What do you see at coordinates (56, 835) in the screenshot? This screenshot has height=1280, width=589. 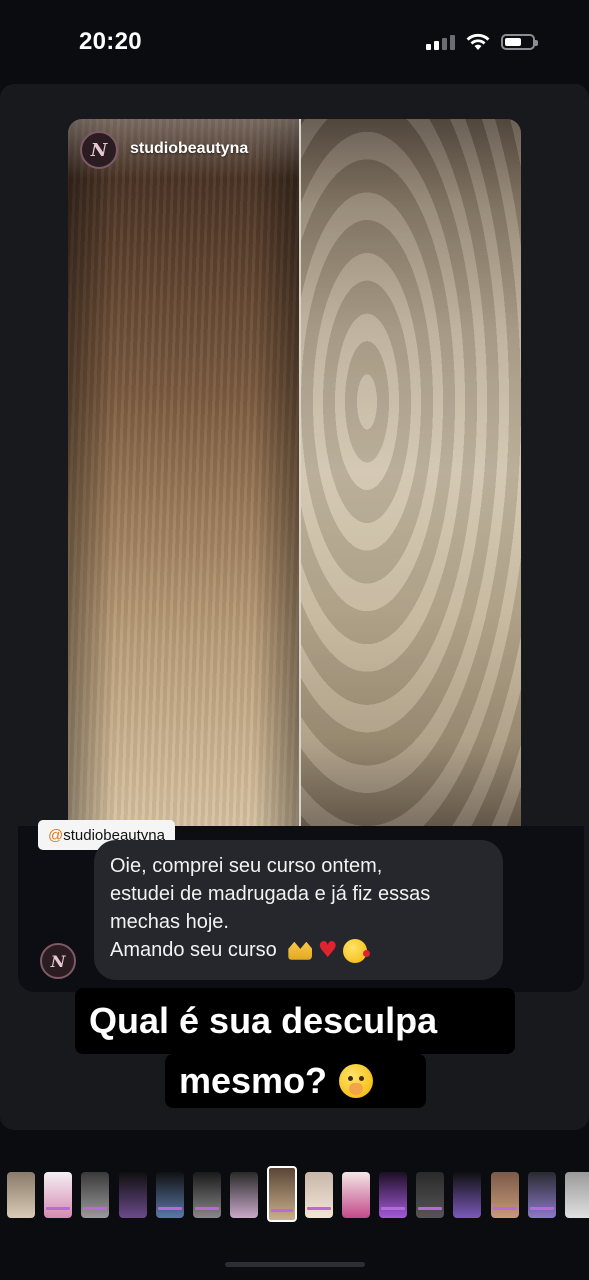 I see `mention-at-symbol: @` at bounding box center [56, 835].